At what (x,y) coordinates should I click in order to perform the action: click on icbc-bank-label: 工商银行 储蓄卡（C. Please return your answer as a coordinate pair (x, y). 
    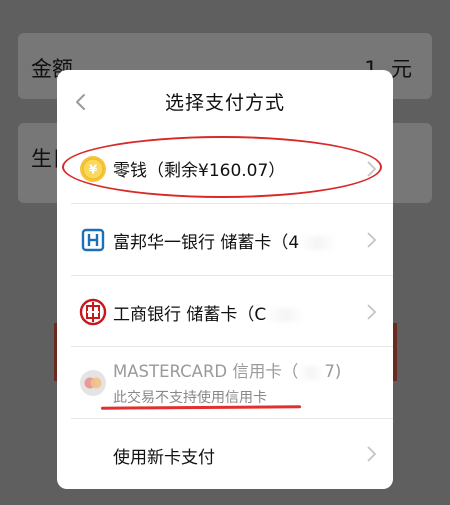
    Looking at the image, I should click on (209, 312).